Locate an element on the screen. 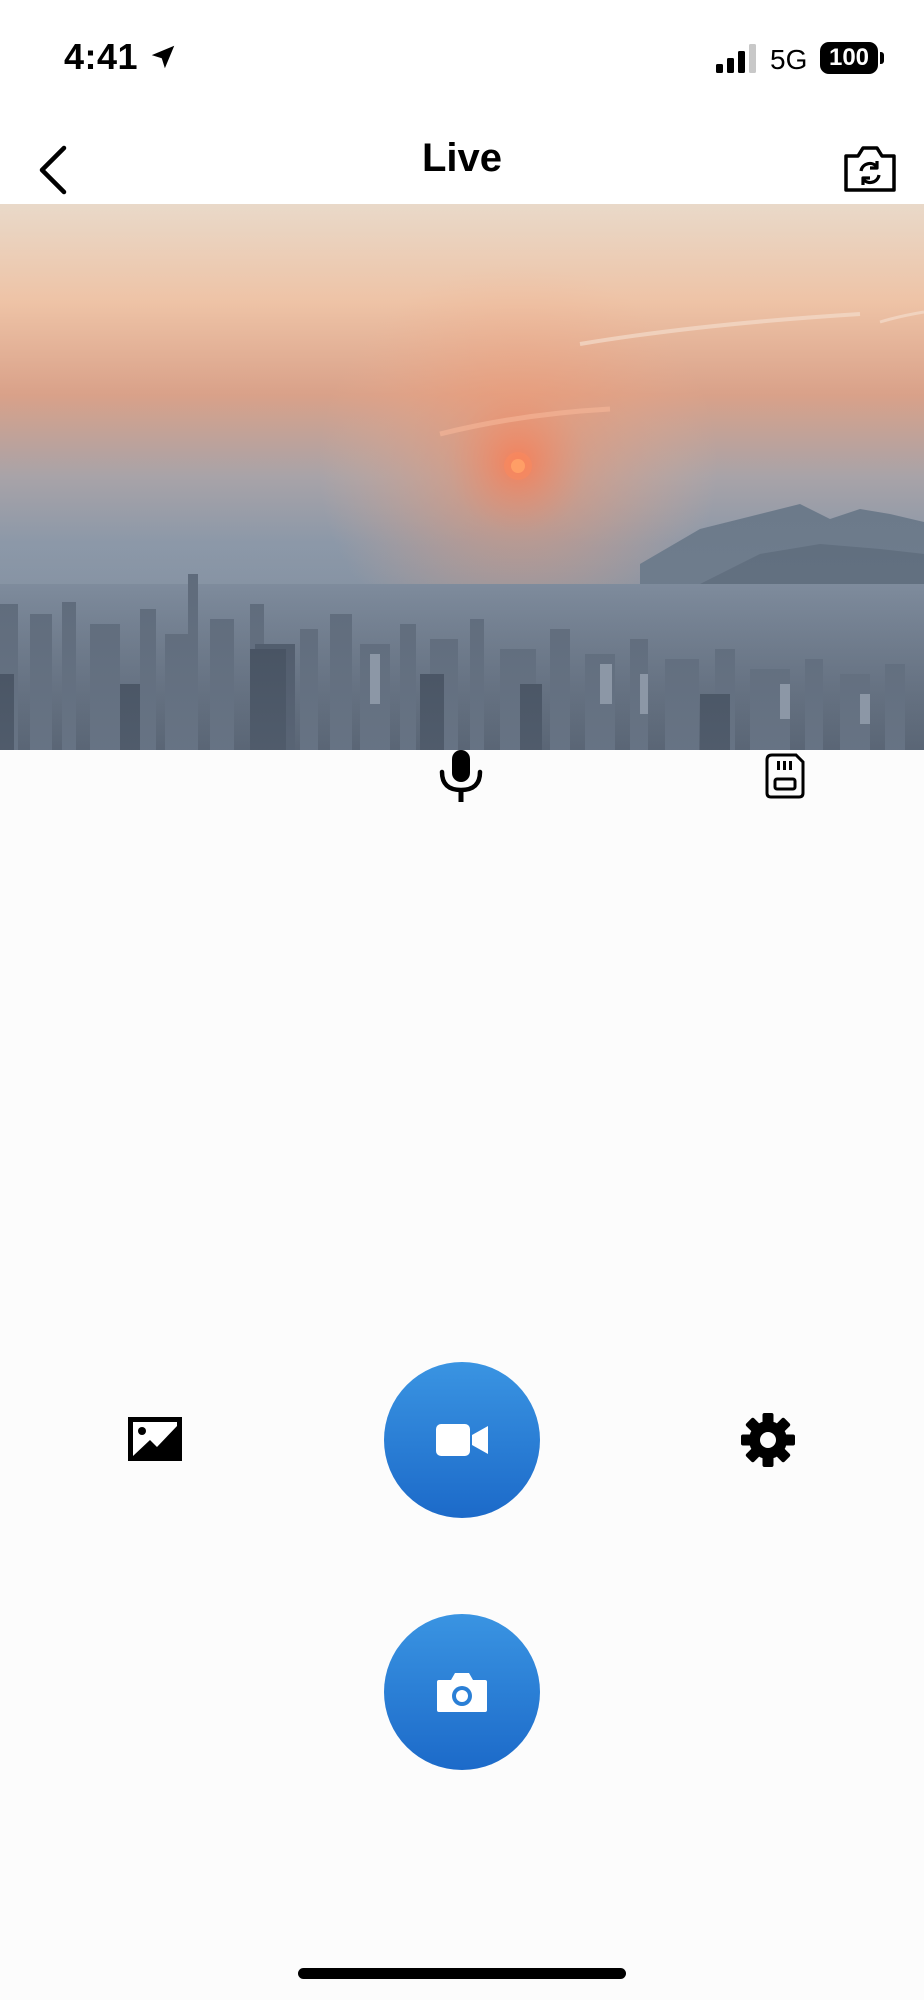 The image size is (924, 2000). cellular-signal-icon is located at coordinates (736, 58).